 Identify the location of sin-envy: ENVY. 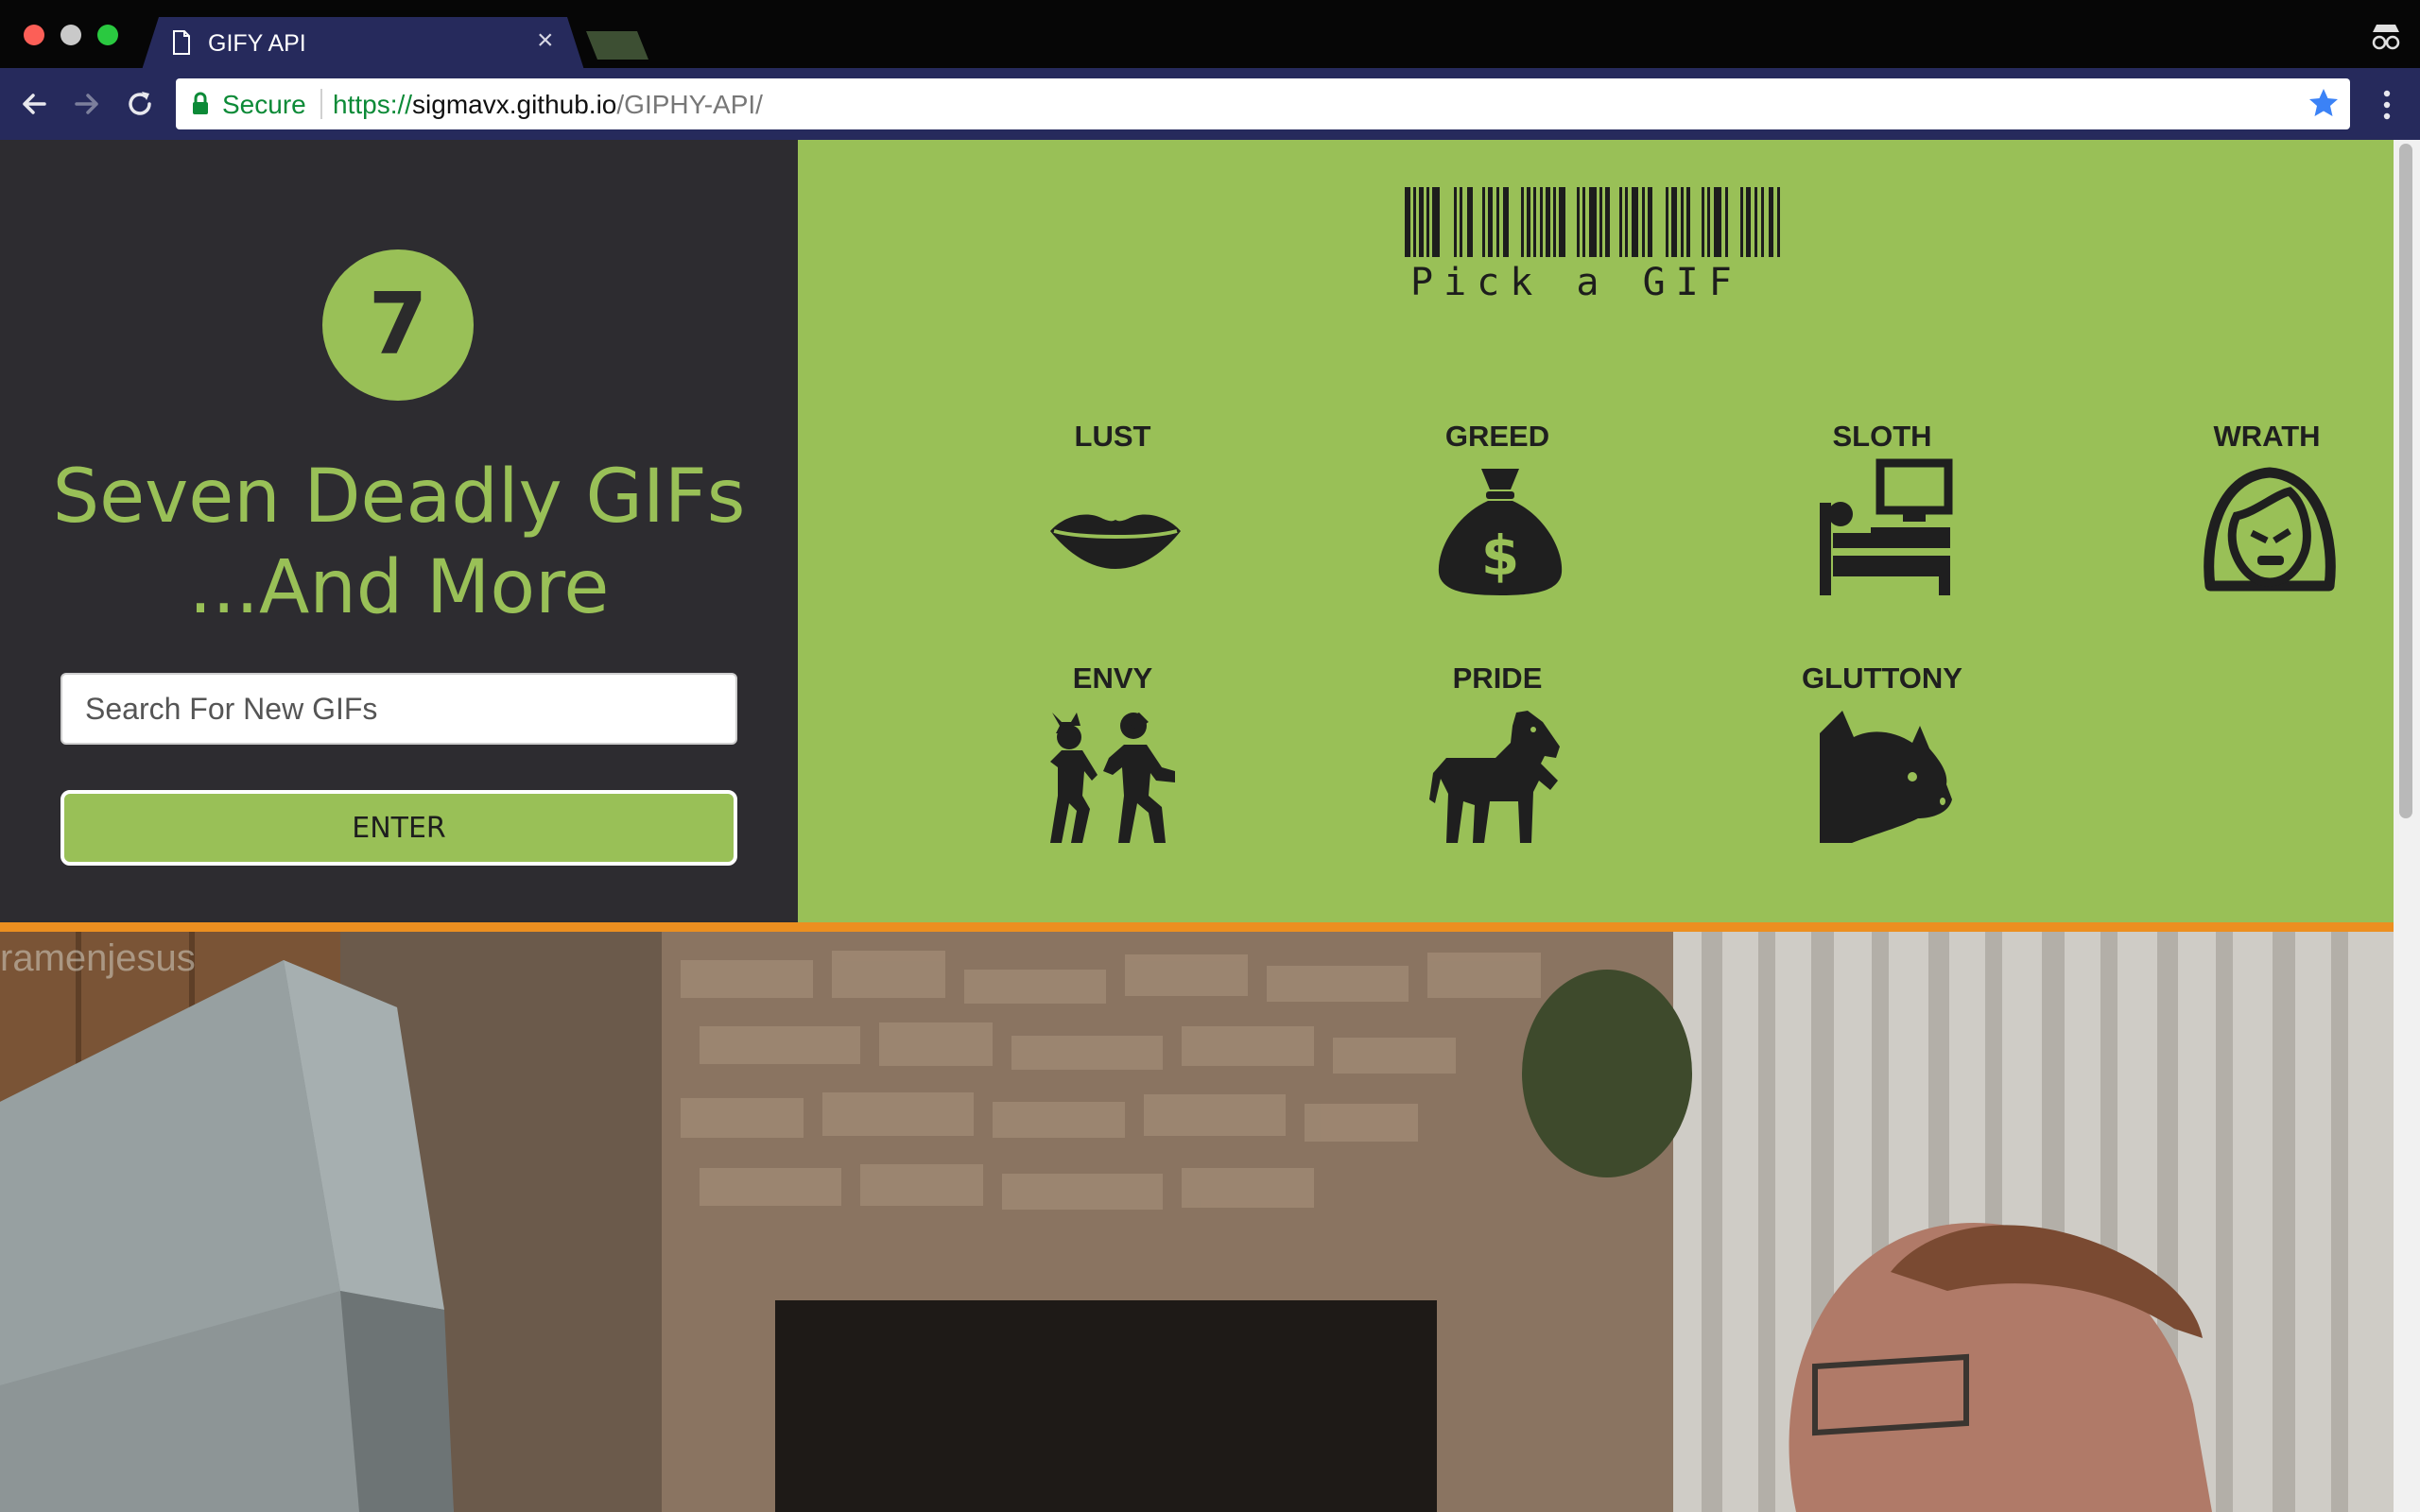
(1112, 765).